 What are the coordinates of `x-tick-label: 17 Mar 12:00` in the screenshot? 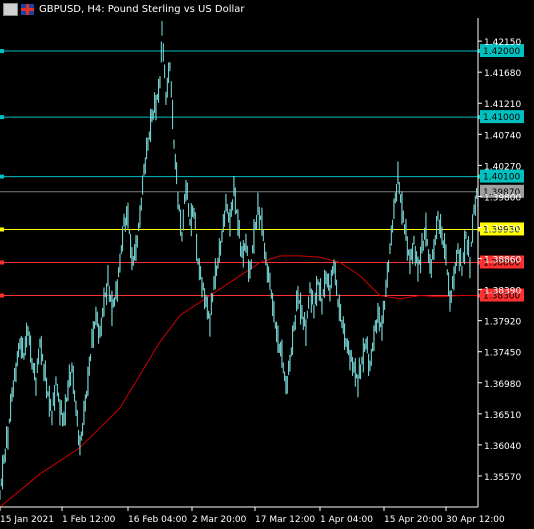 It's located at (285, 520).